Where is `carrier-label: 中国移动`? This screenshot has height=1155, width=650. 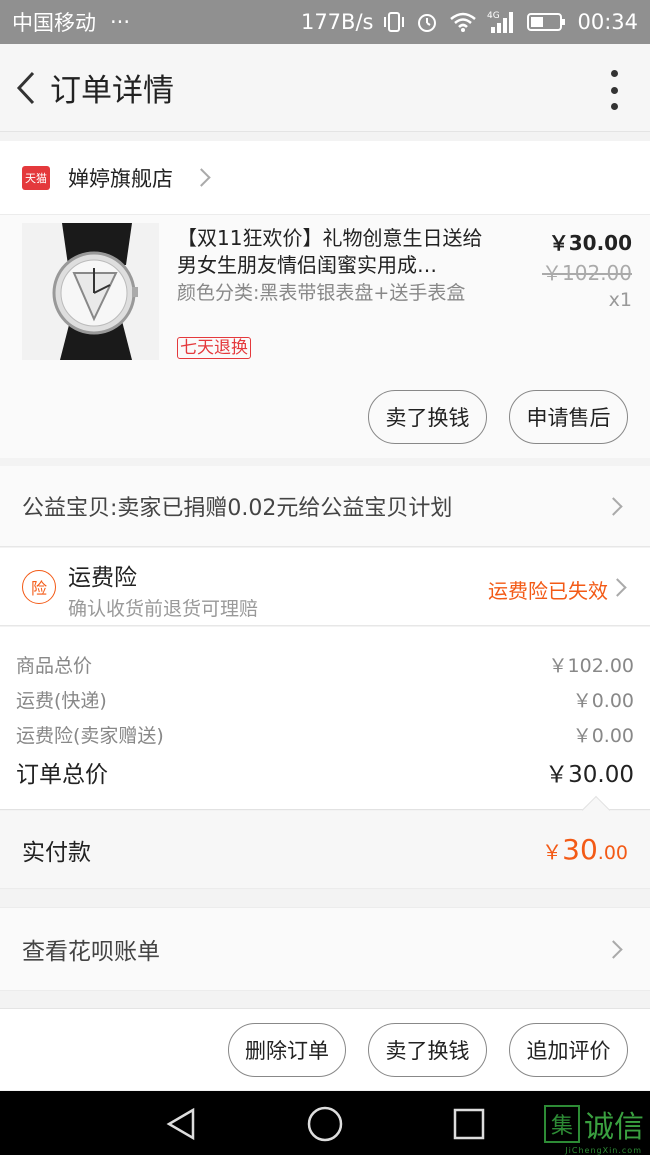
carrier-label: 中国移动 is located at coordinates (54, 23).